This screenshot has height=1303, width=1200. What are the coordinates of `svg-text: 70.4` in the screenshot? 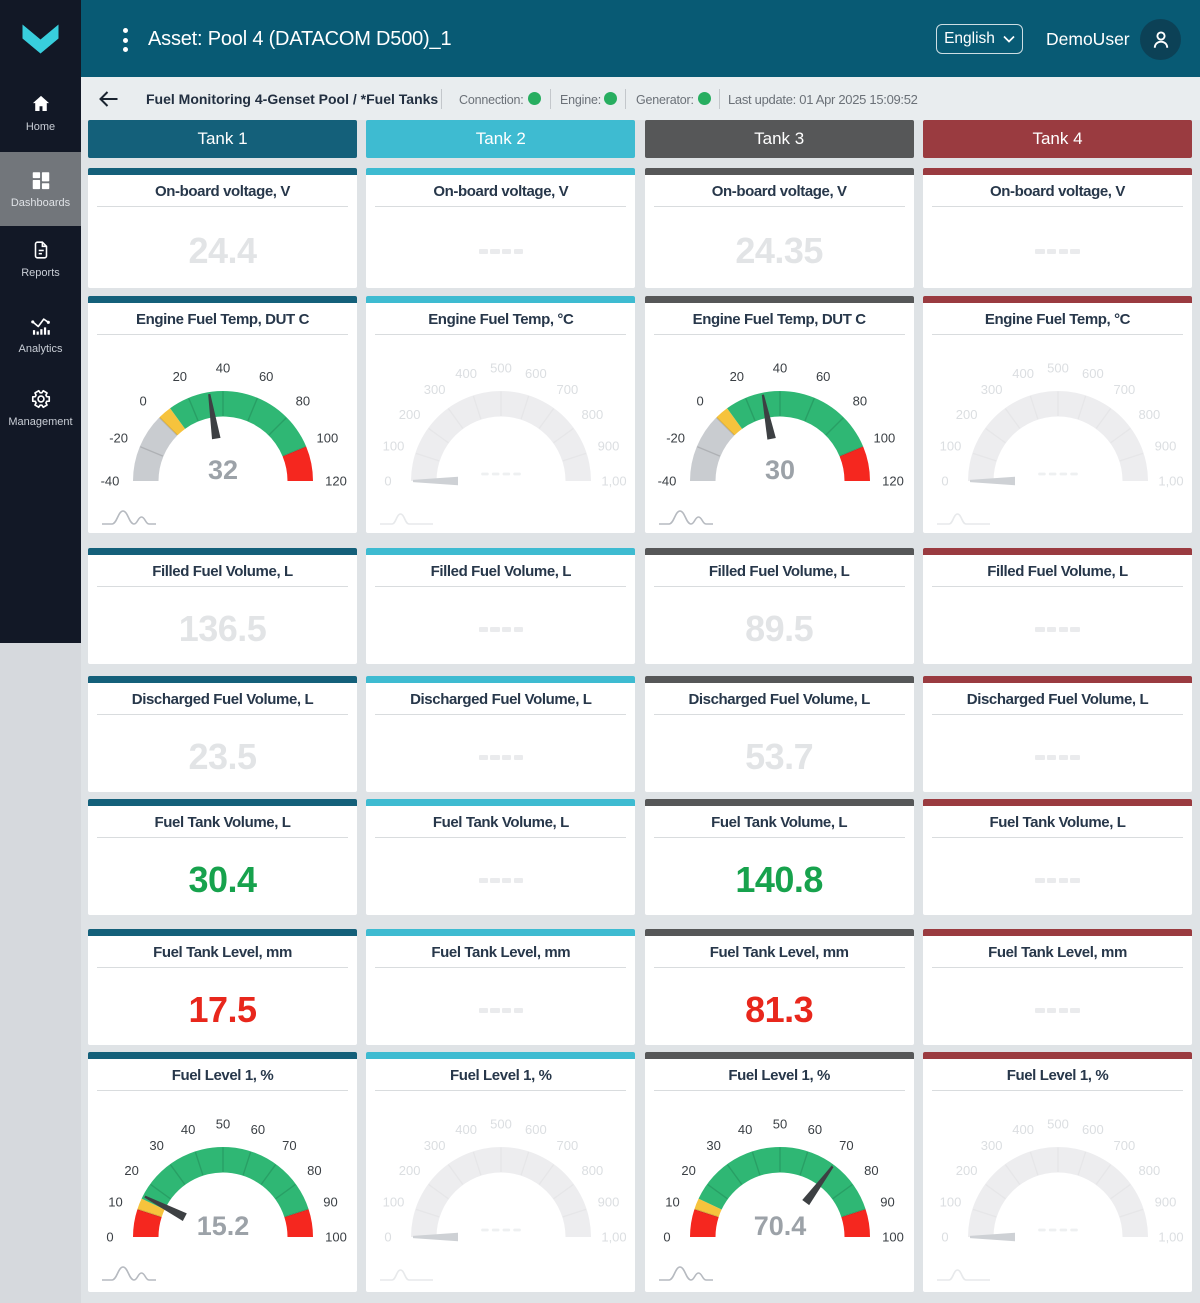 It's located at (779, 1226).